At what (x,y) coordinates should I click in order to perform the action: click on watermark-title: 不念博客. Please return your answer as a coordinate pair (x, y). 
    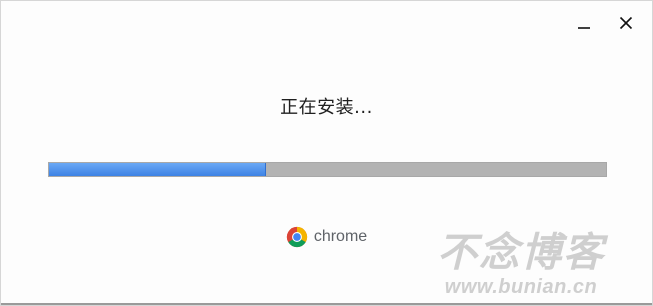
    Looking at the image, I should click on (521, 253).